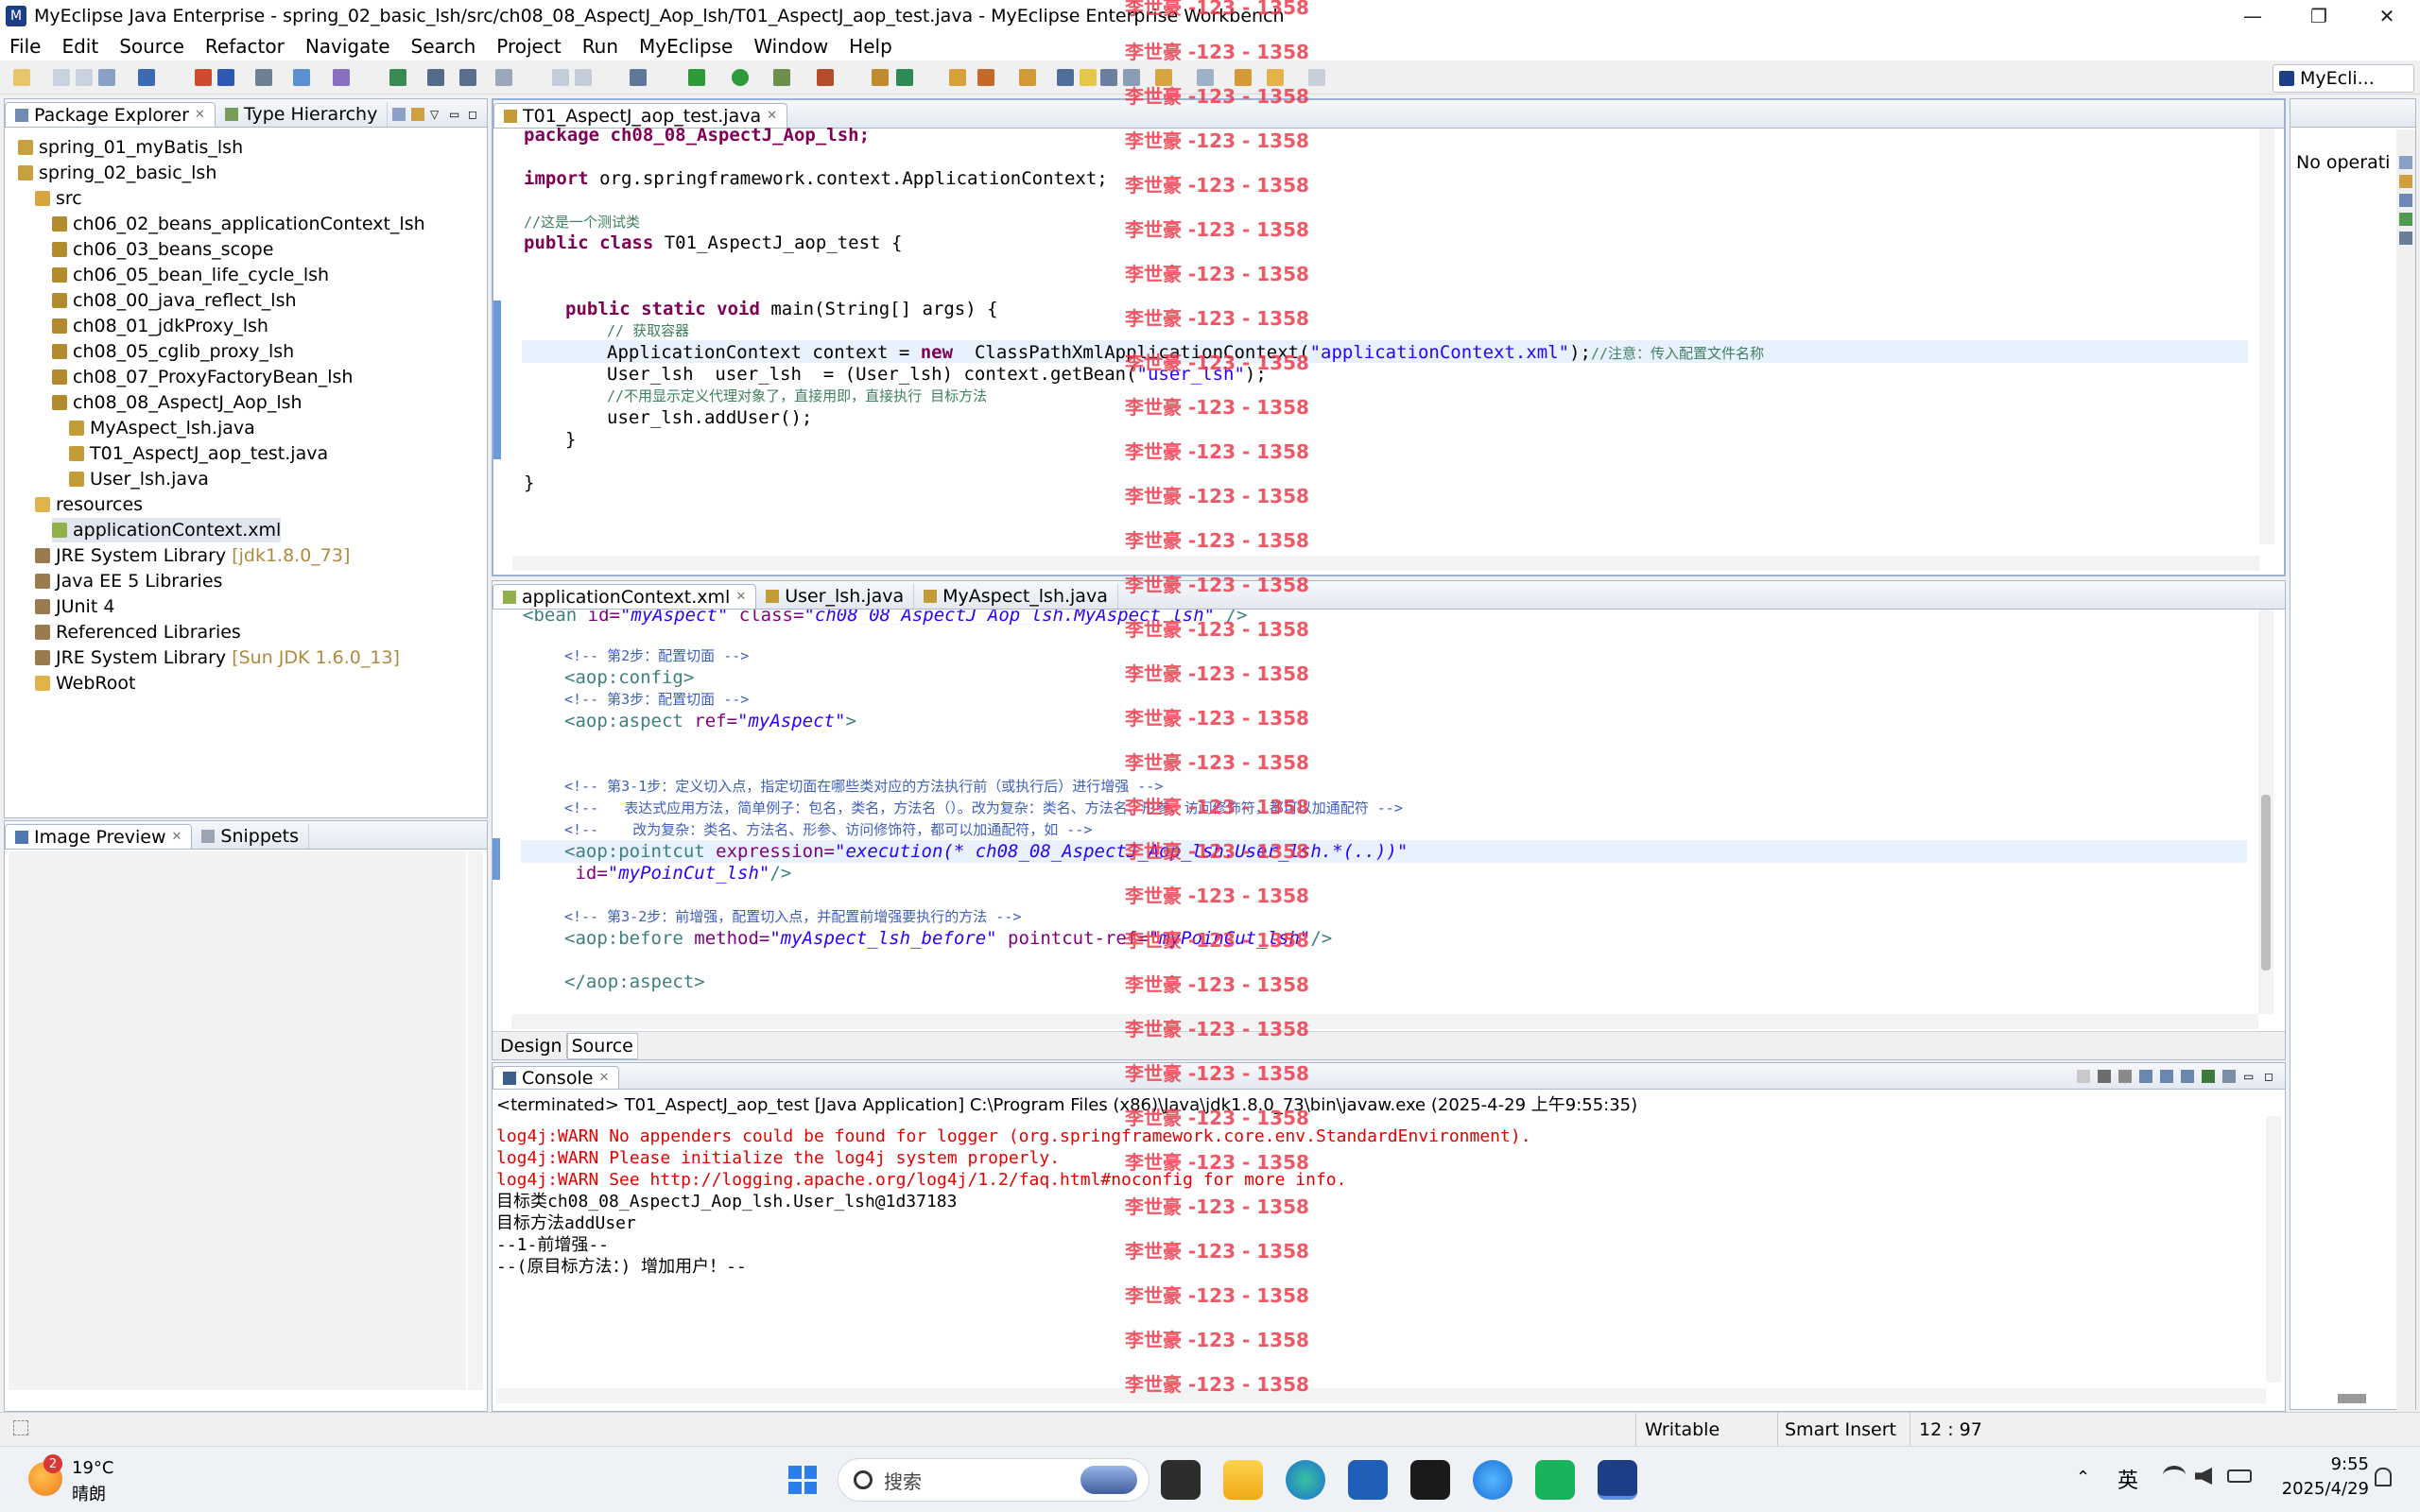 The image size is (2420, 1512). I want to click on tab-design: Design, so click(531, 1045).